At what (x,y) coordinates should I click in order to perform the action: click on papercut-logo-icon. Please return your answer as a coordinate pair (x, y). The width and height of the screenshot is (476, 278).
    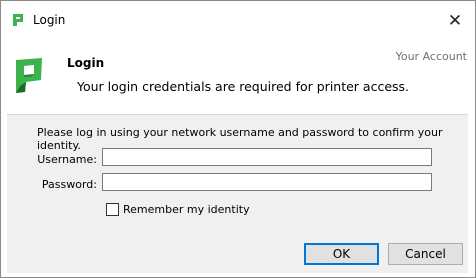
    Looking at the image, I should click on (29, 75).